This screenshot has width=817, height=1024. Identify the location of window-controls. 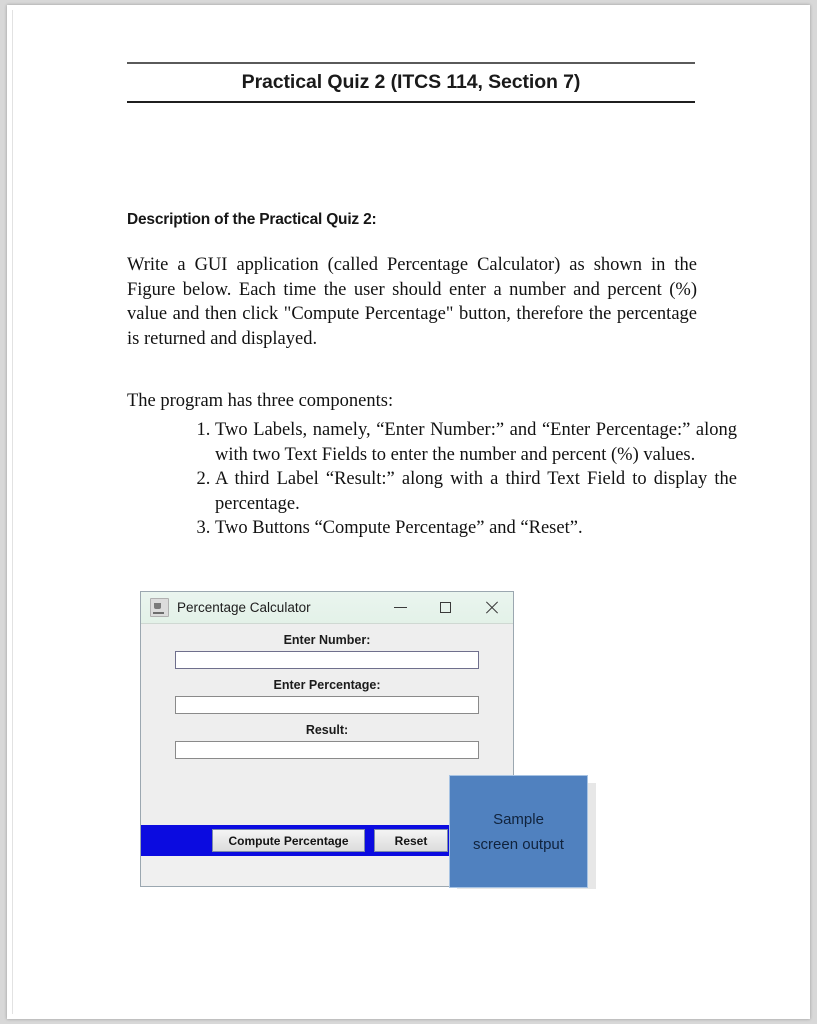
(445, 607).